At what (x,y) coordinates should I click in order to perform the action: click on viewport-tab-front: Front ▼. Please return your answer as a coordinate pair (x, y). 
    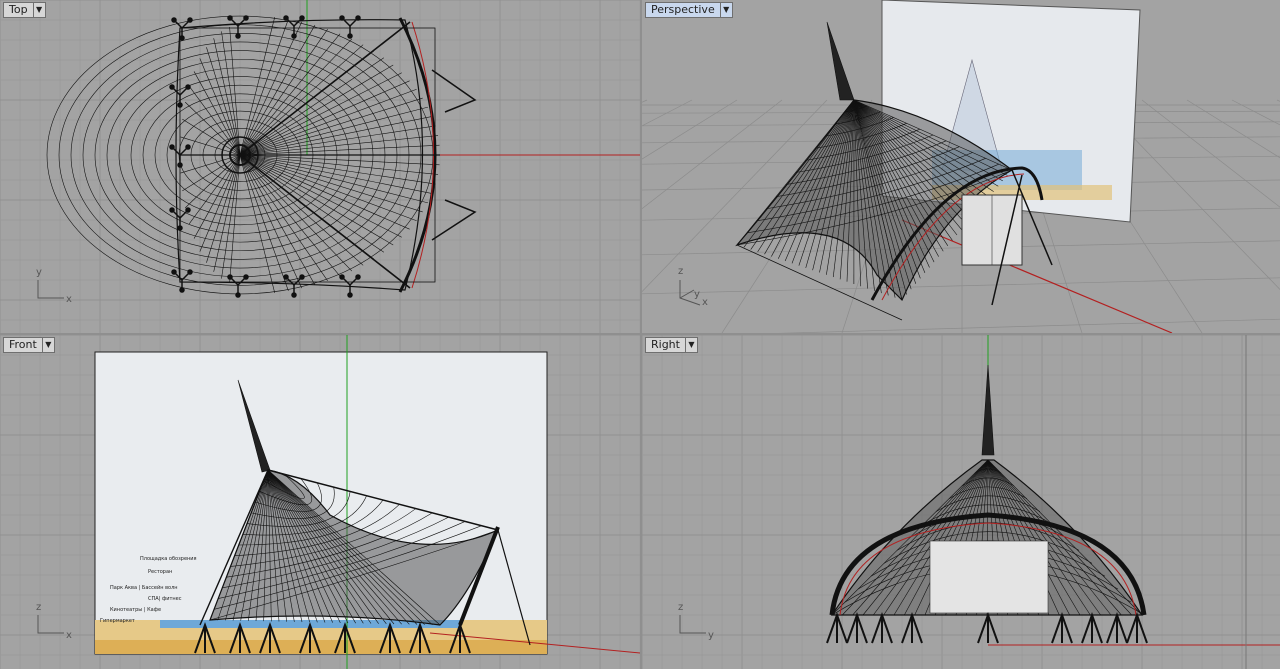
    Looking at the image, I should click on (29, 345).